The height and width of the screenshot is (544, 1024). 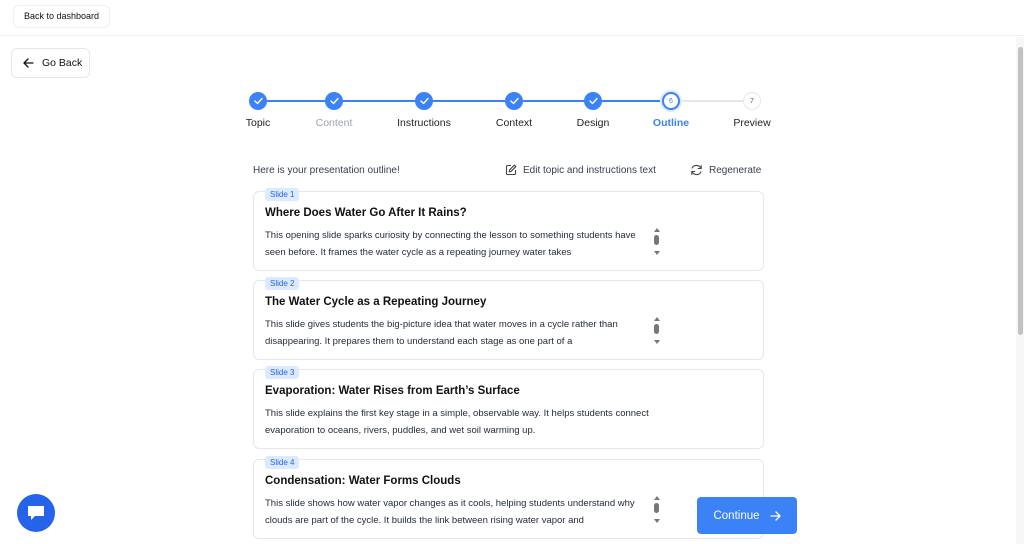 I want to click on step-content: Content, so click(x=334, y=109).